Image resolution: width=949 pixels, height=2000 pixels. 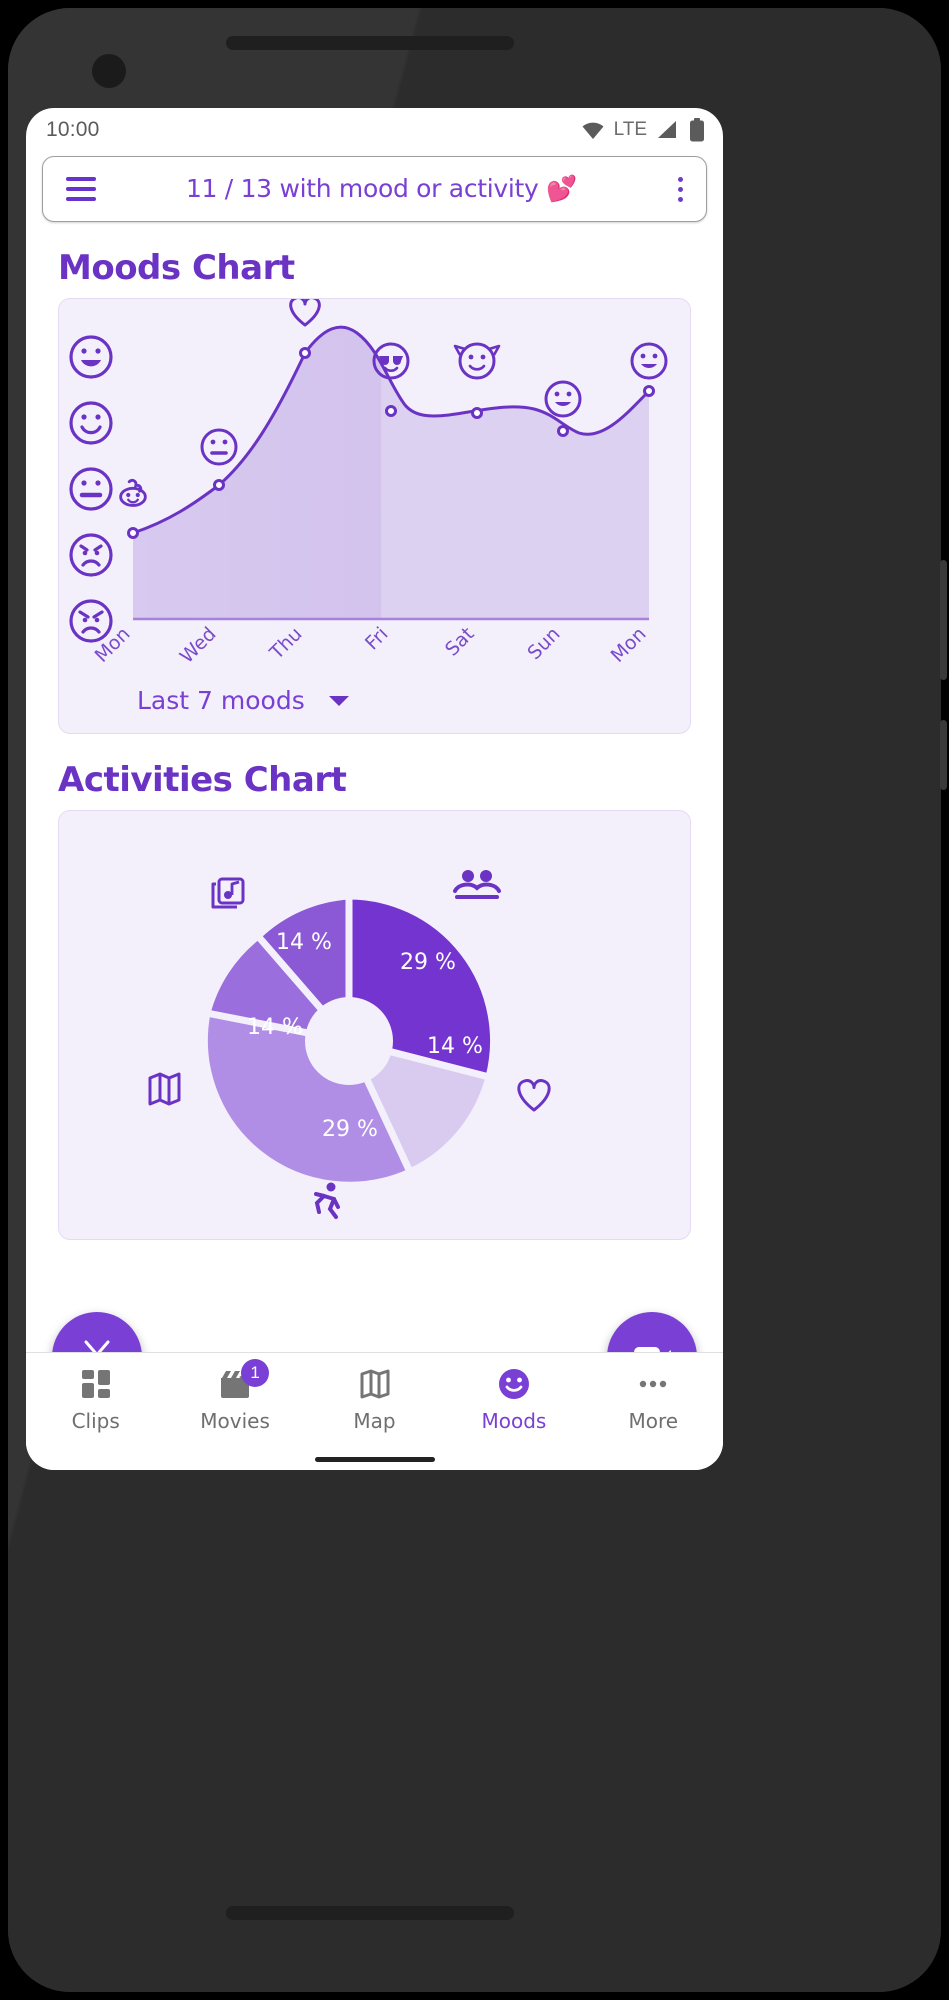 What do you see at coordinates (653, 1421) in the screenshot?
I see `nav-label: More` at bounding box center [653, 1421].